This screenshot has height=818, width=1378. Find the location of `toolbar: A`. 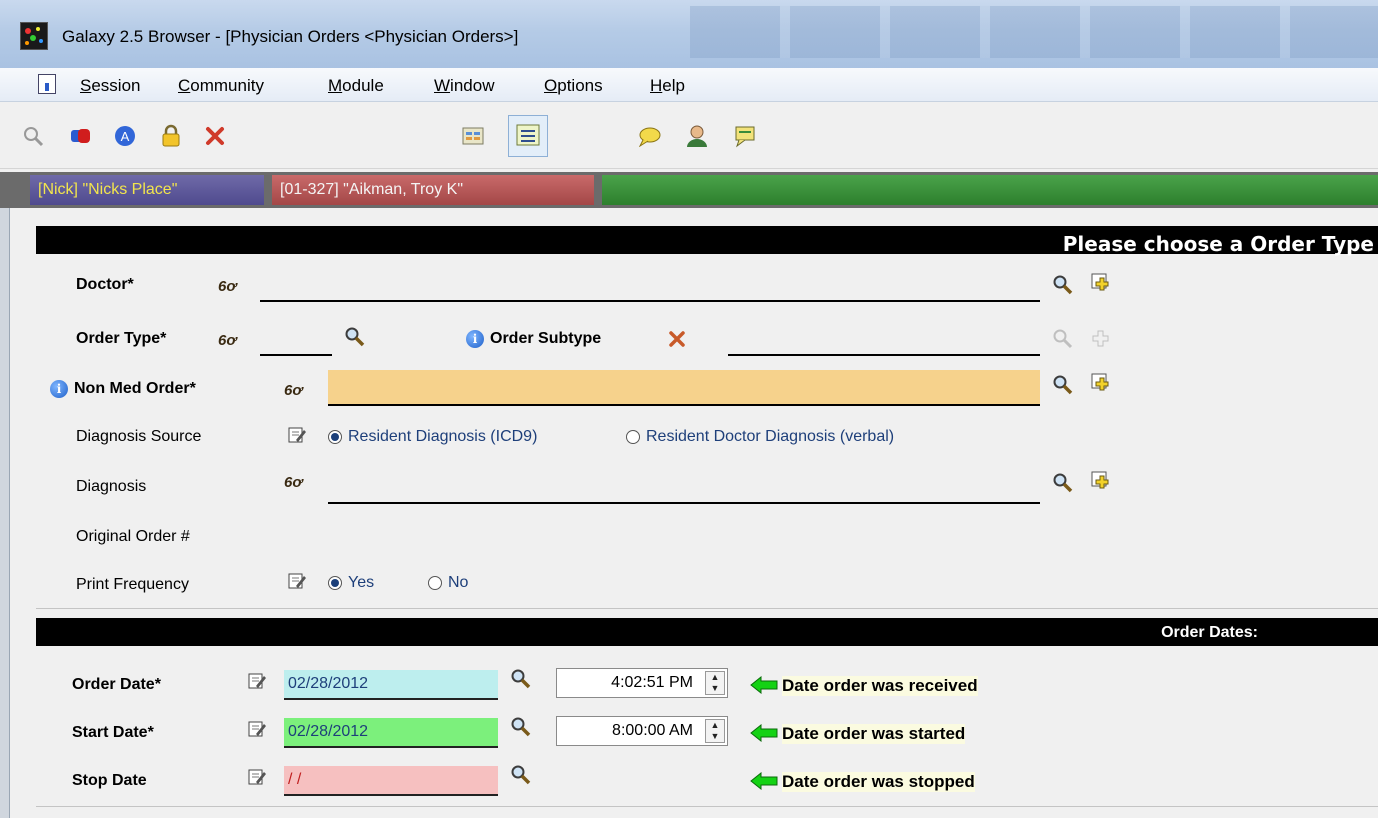

toolbar: A is located at coordinates (689, 136).